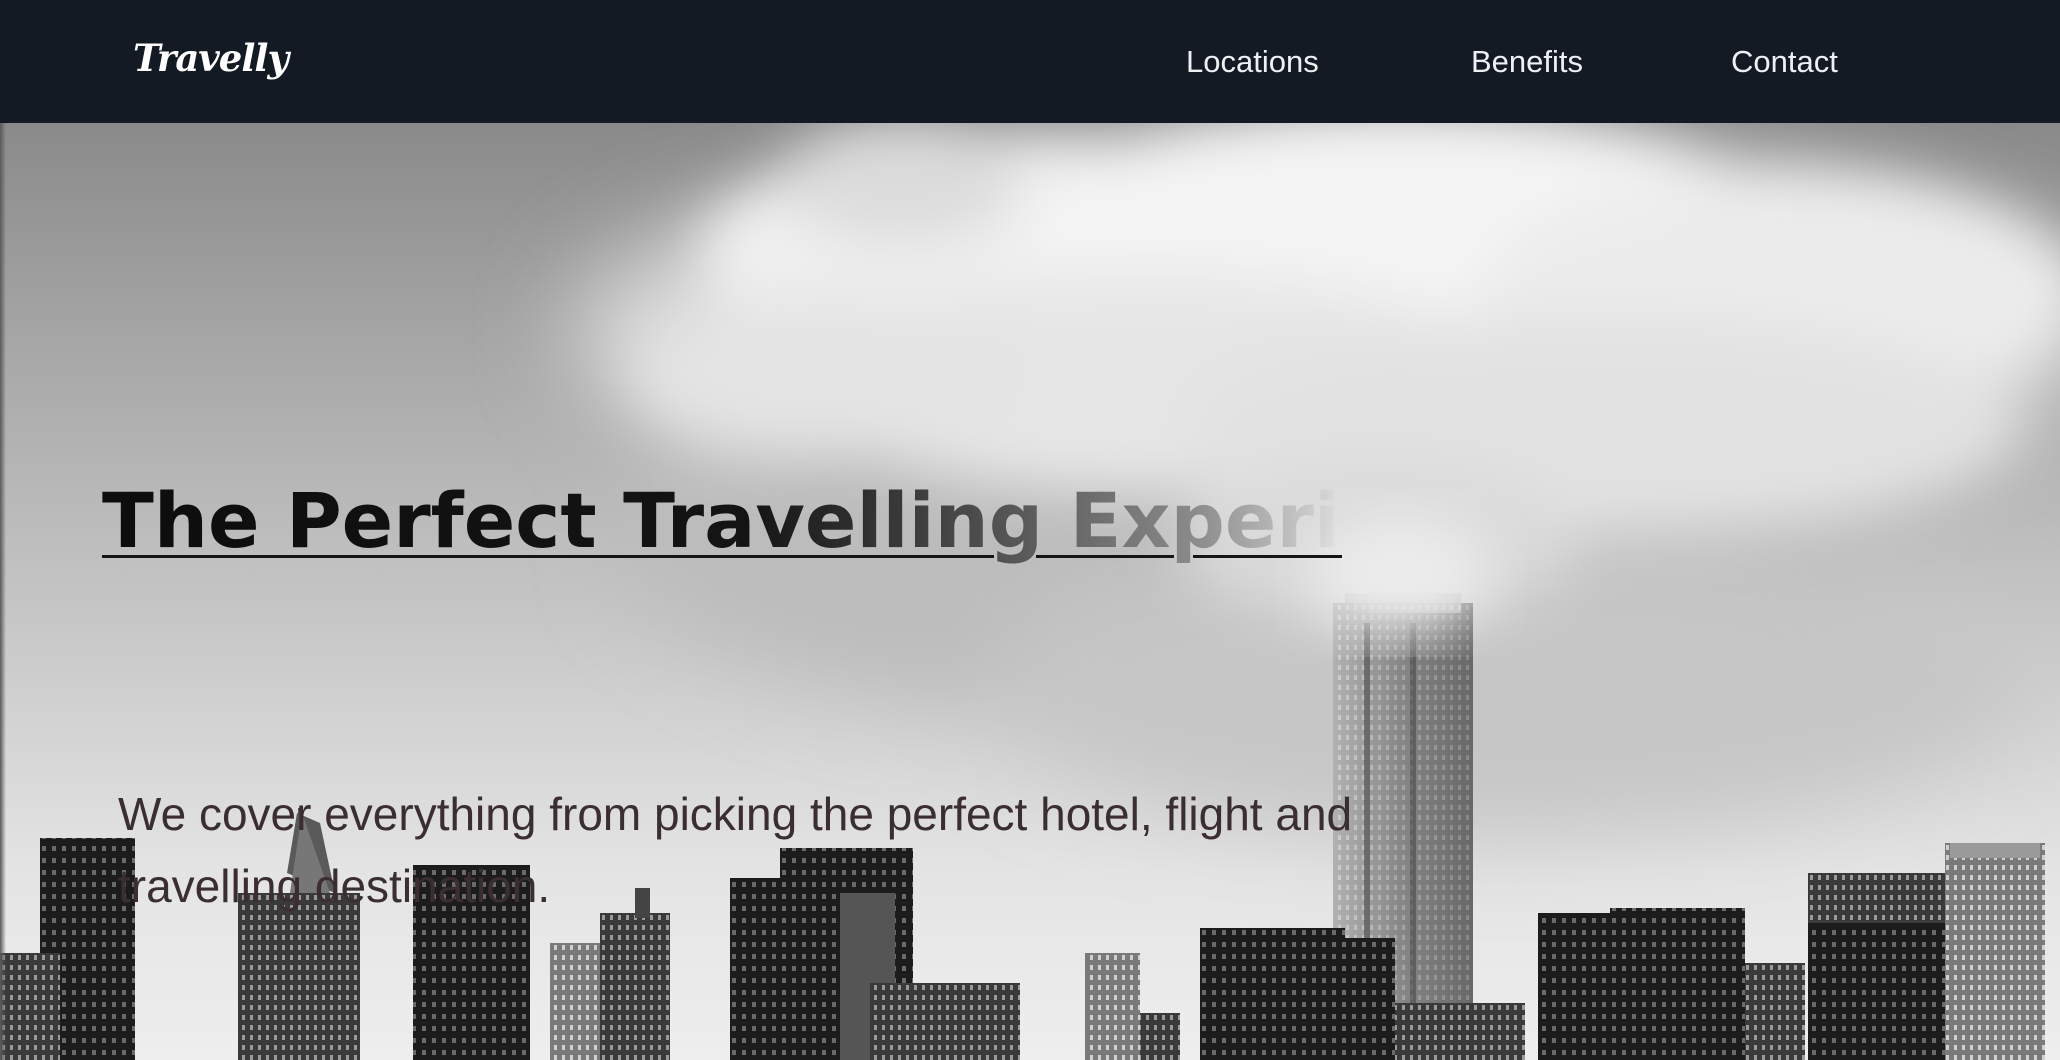  I want to click on nav-link-benefits: Benefits, so click(1527, 62).